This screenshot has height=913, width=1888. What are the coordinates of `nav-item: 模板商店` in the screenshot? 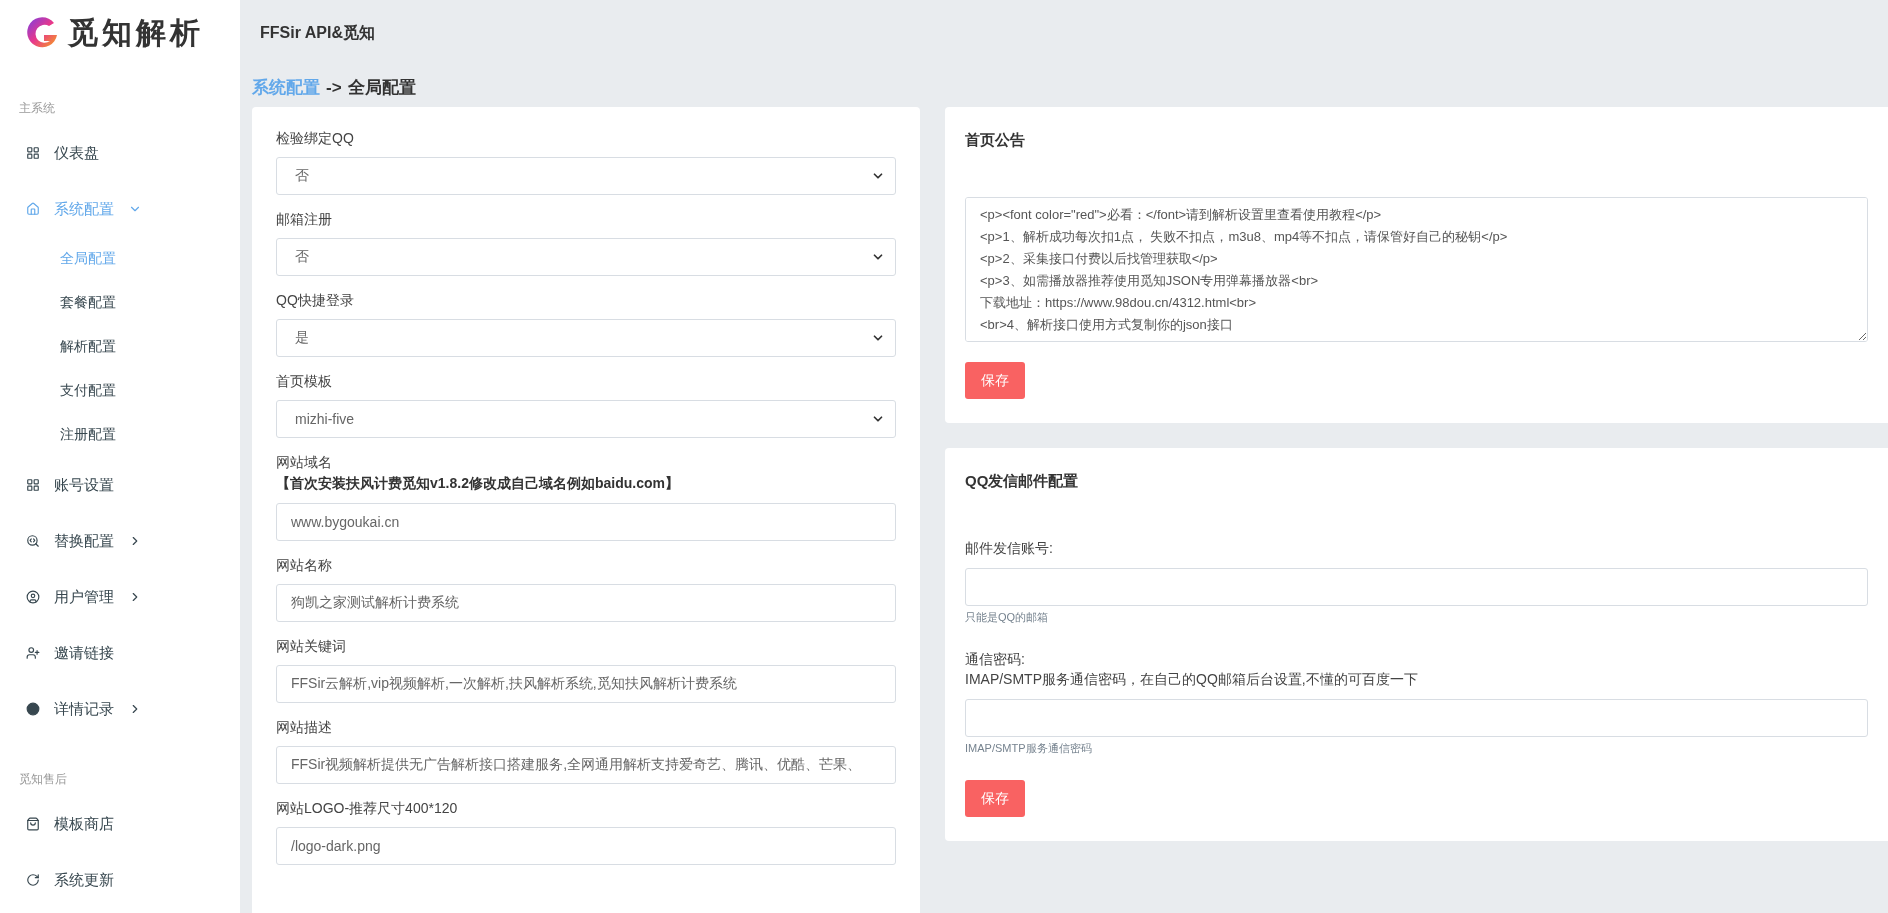 It's located at (120, 824).